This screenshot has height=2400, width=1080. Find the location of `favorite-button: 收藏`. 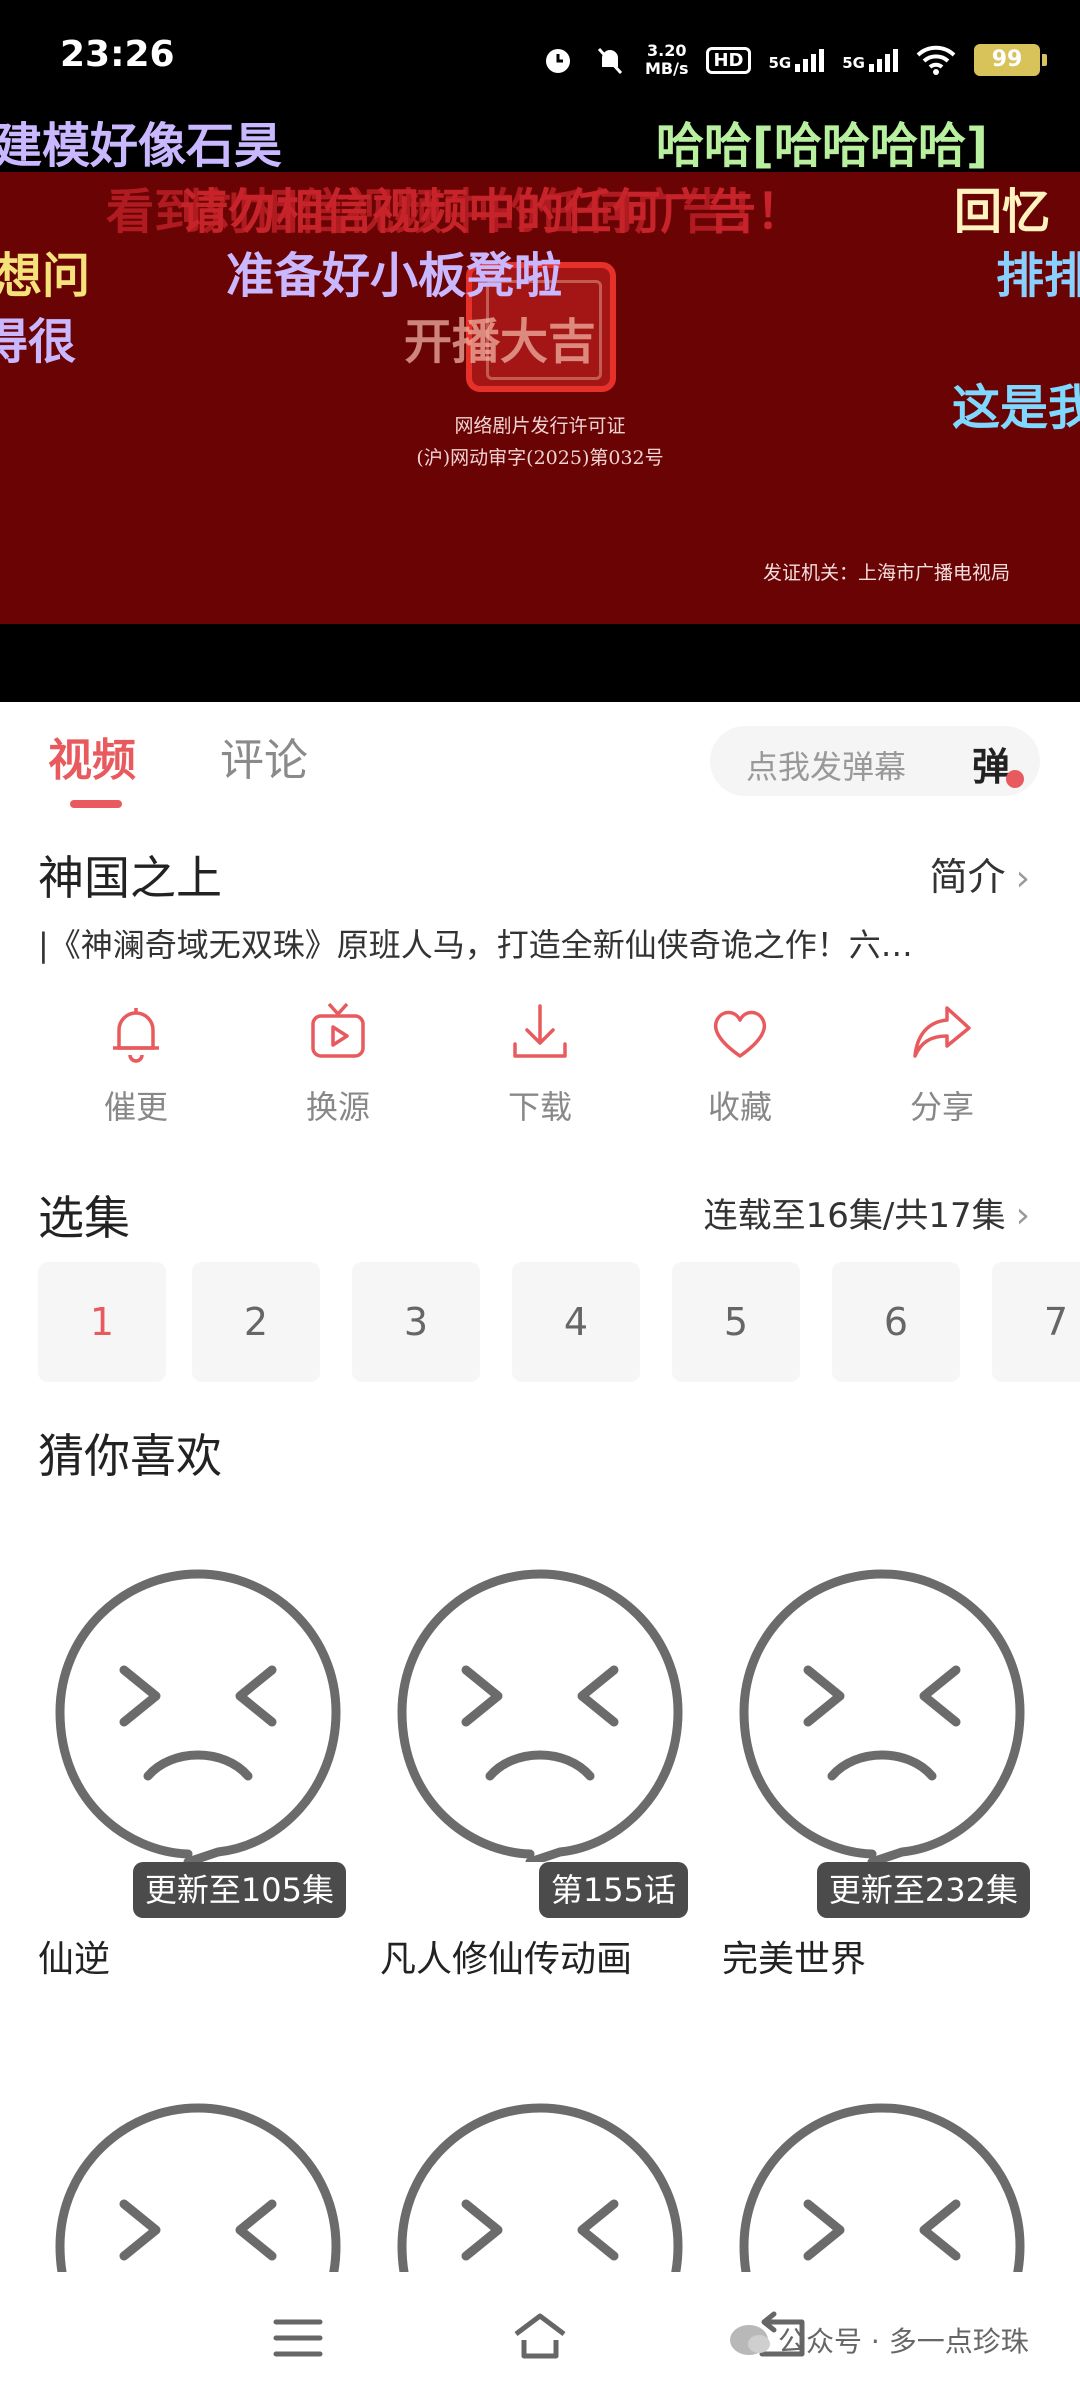

favorite-button: 收藏 is located at coordinates (740, 1063).